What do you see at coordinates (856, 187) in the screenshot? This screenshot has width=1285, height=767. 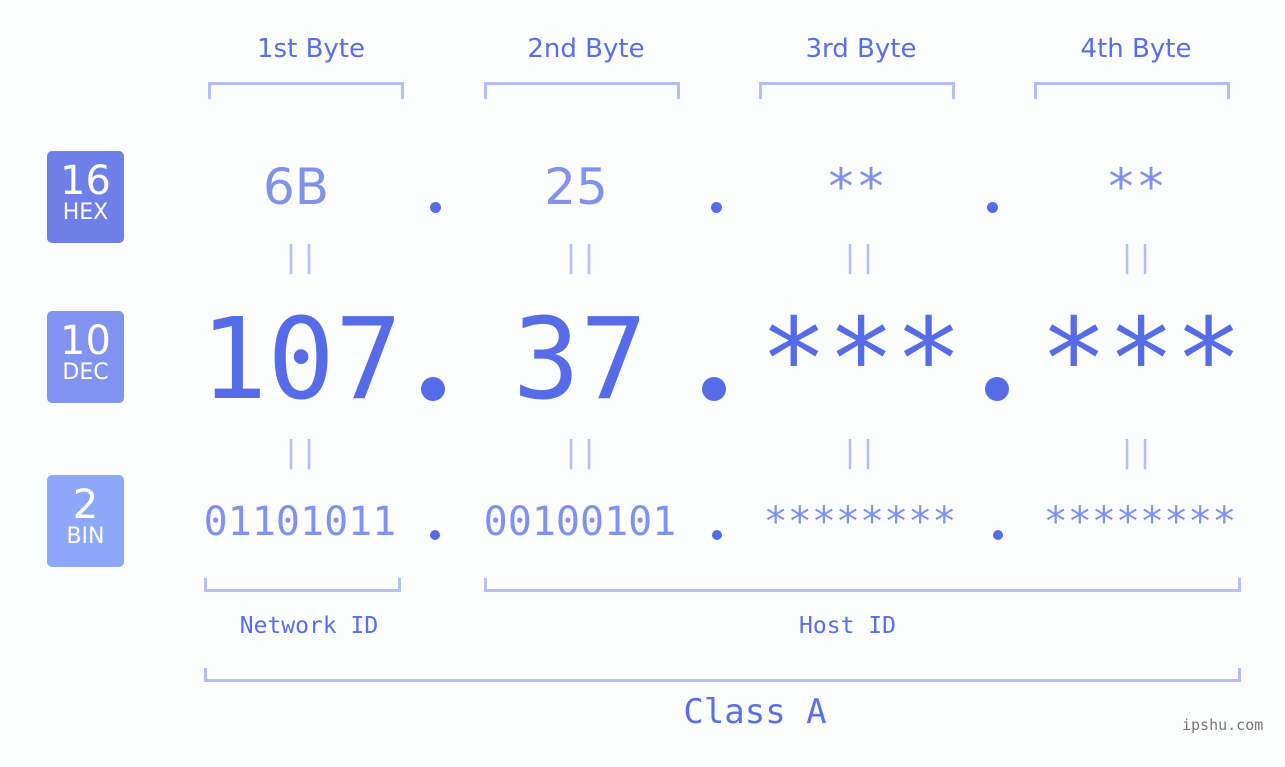 I see `hex-byte-3: **` at bounding box center [856, 187].